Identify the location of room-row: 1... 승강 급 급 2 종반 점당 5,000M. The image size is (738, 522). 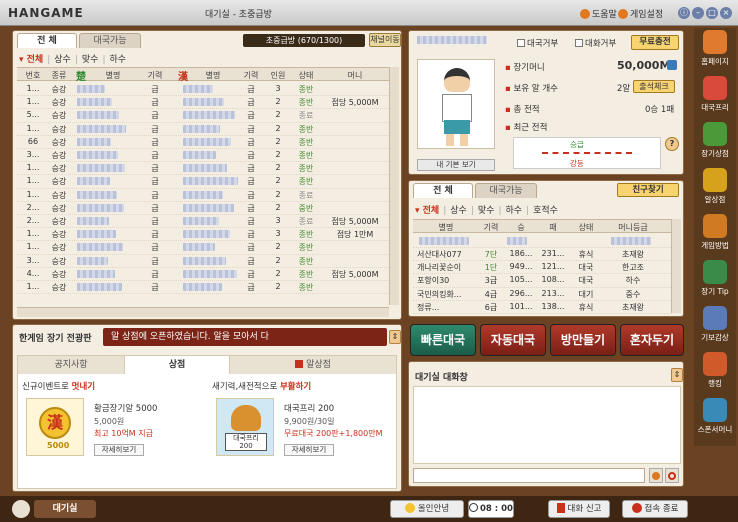
(203, 103).